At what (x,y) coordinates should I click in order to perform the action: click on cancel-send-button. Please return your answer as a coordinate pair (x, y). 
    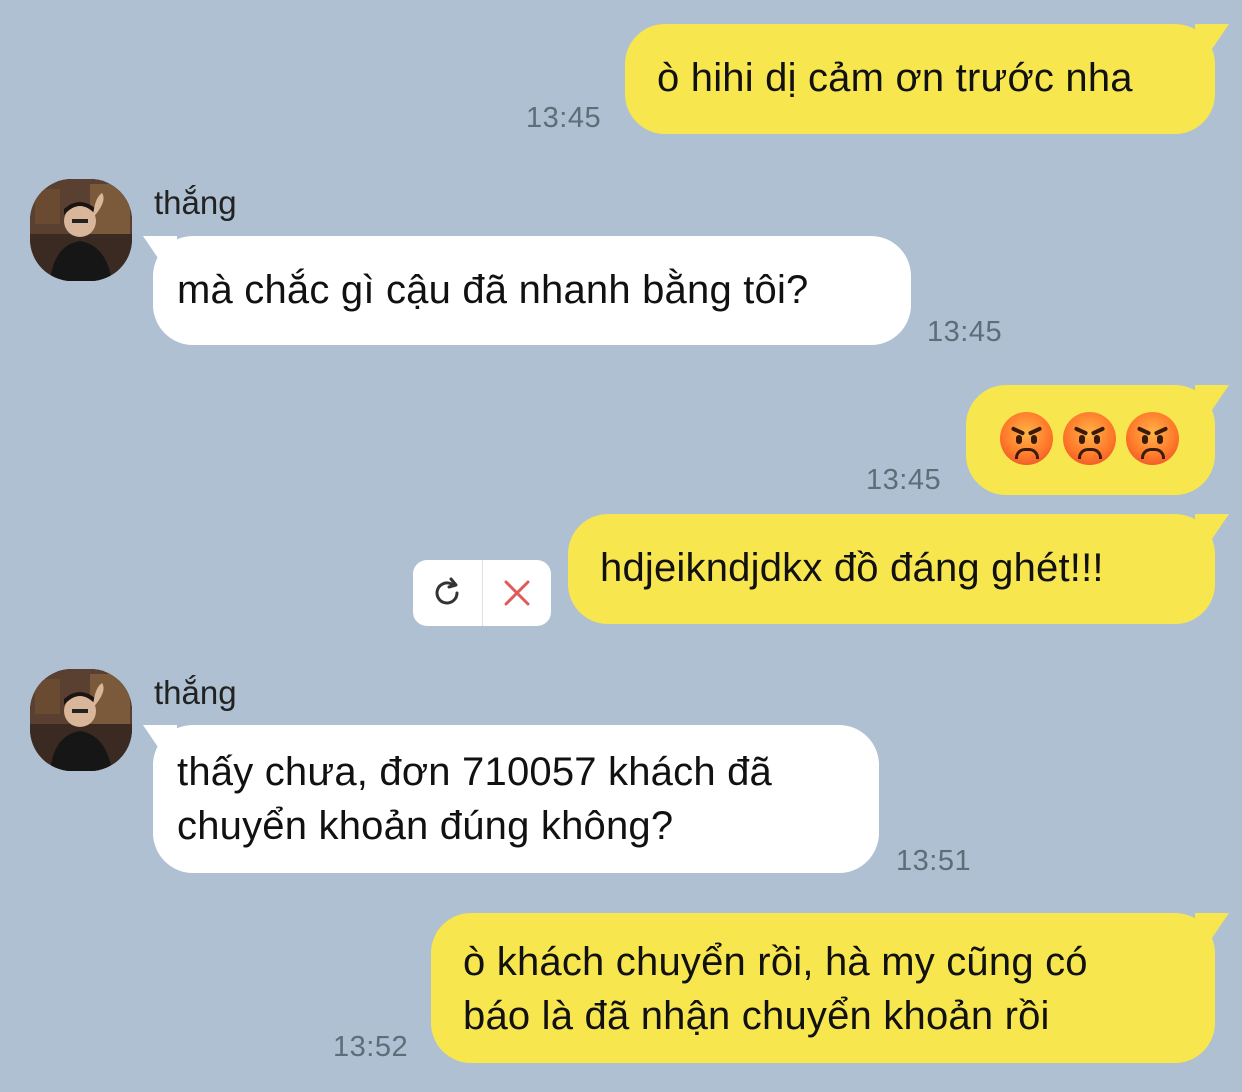
    Looking at the image, I should click on (517, 593).